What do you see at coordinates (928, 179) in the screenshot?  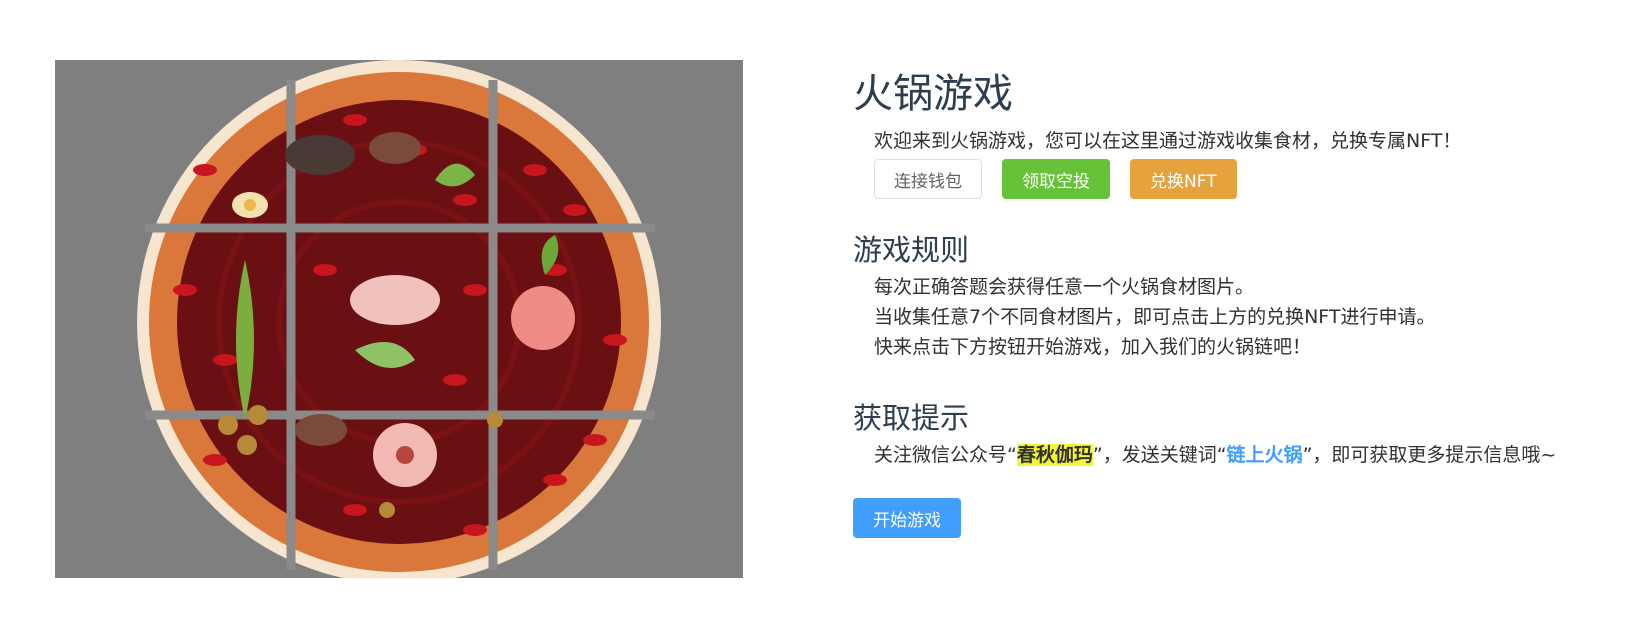 I see `connect-wallet-button: 连接钱包` at bounding box center [928, 179].